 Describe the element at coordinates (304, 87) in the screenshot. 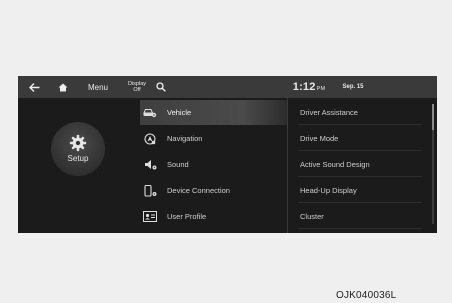

I see `clock-time: 1:12` at that location.